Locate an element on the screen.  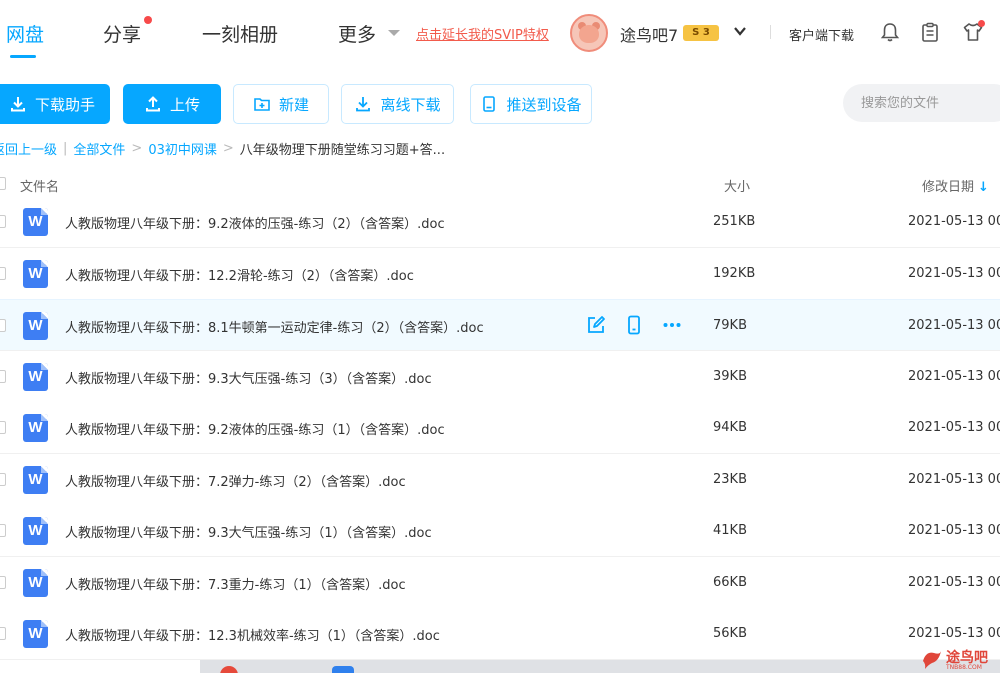
breadcrumb-back: 返回上一级 is located at coordinates (28, 148).